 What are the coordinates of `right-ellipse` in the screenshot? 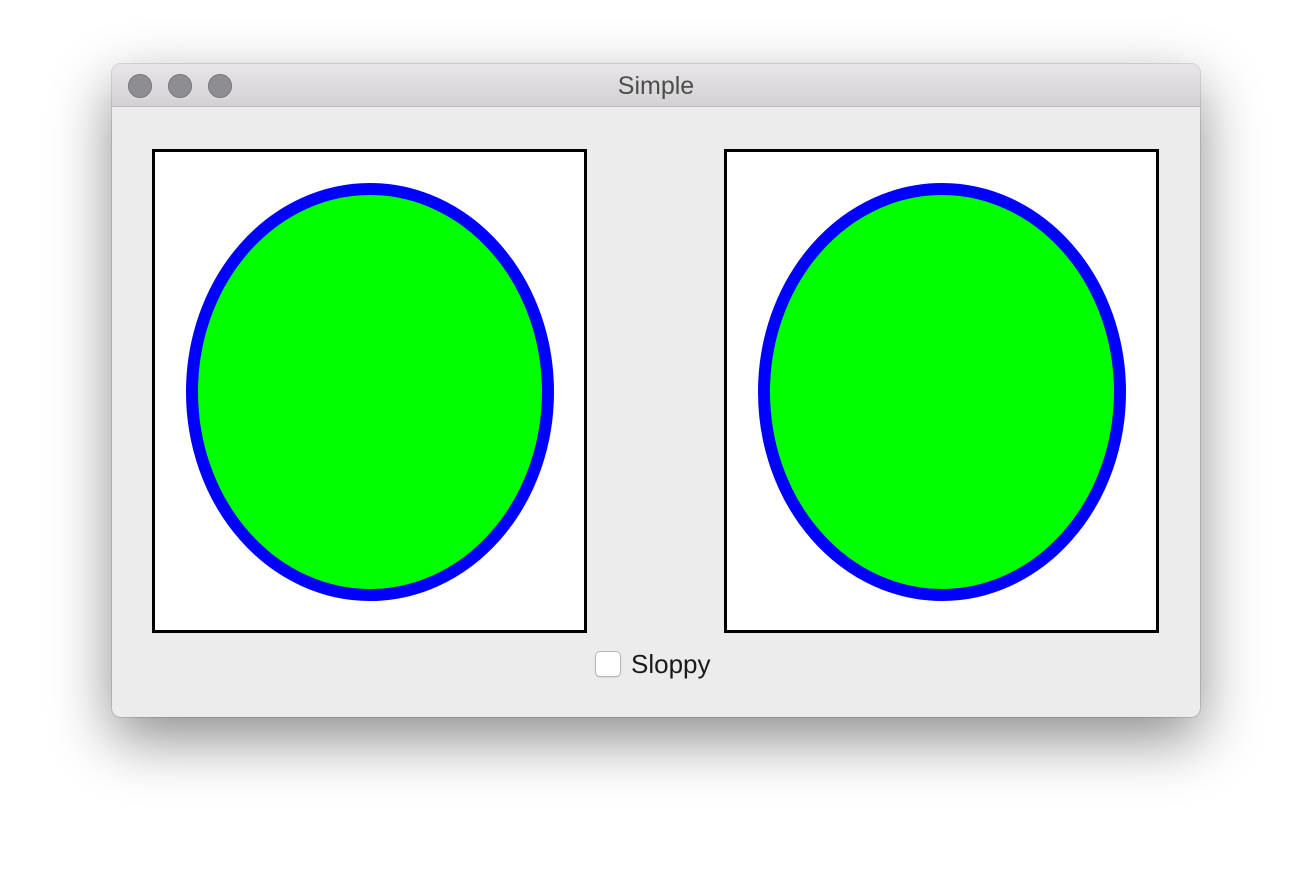 It's located at (942, 392).